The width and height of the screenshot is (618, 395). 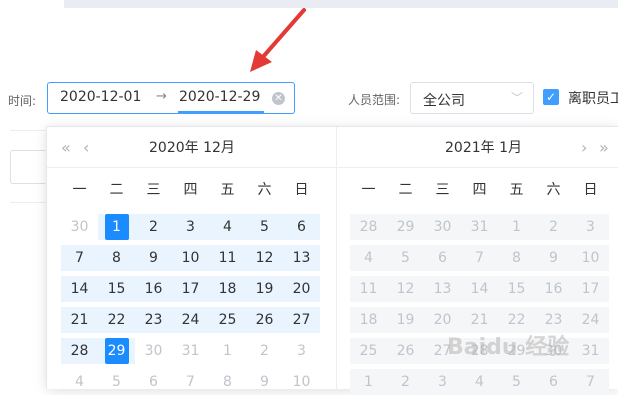 I want to click on calendar-divider, so click(x=336, y=258).